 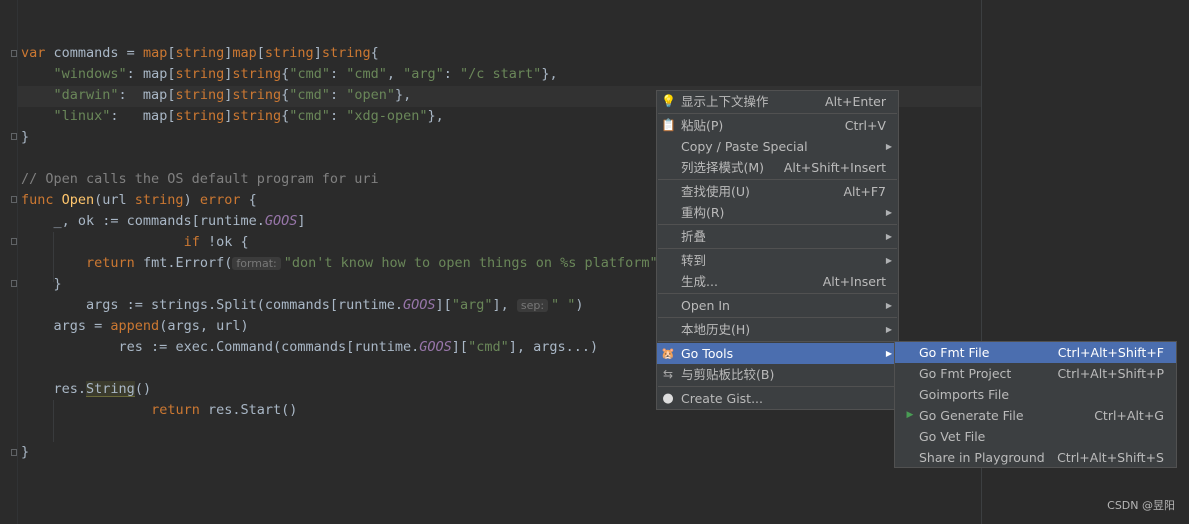 I want to click on menu-item-open-in: Open In ▶, so click(x=777, y=305).